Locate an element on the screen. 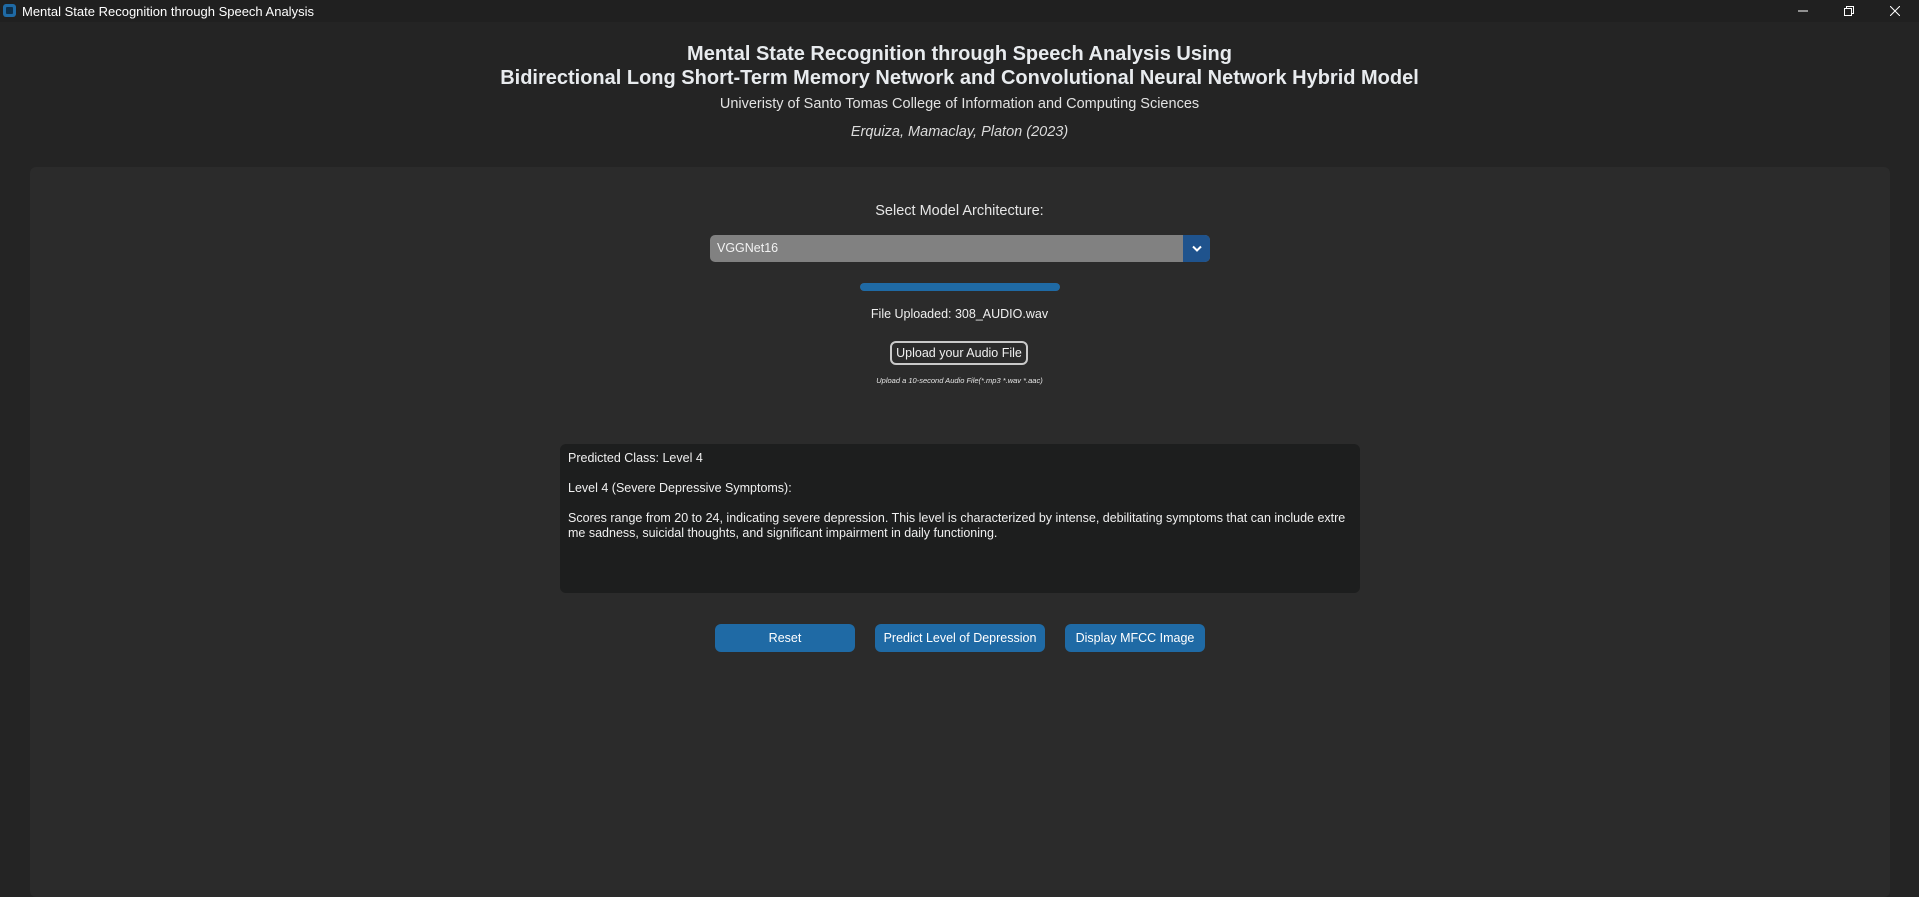 This screenshot has width=1919, height=897. close-button is located at coordinates (1895, 11).